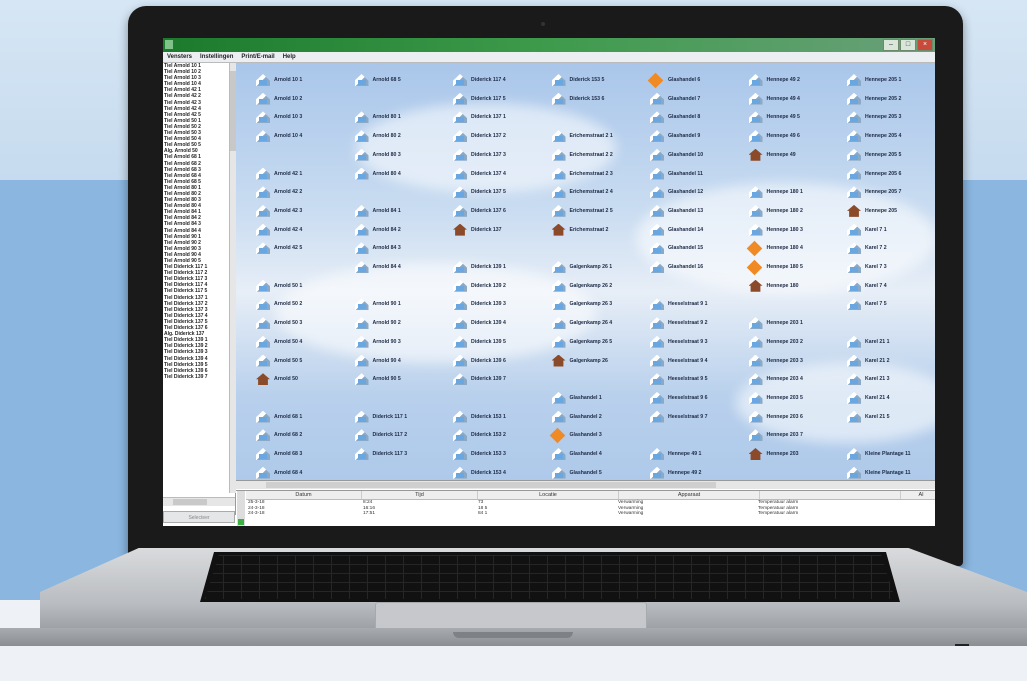 The height and width of the screenshot is (681, 1027). I want to click on device-tile: Arnold 50 2, so click(306, 304).